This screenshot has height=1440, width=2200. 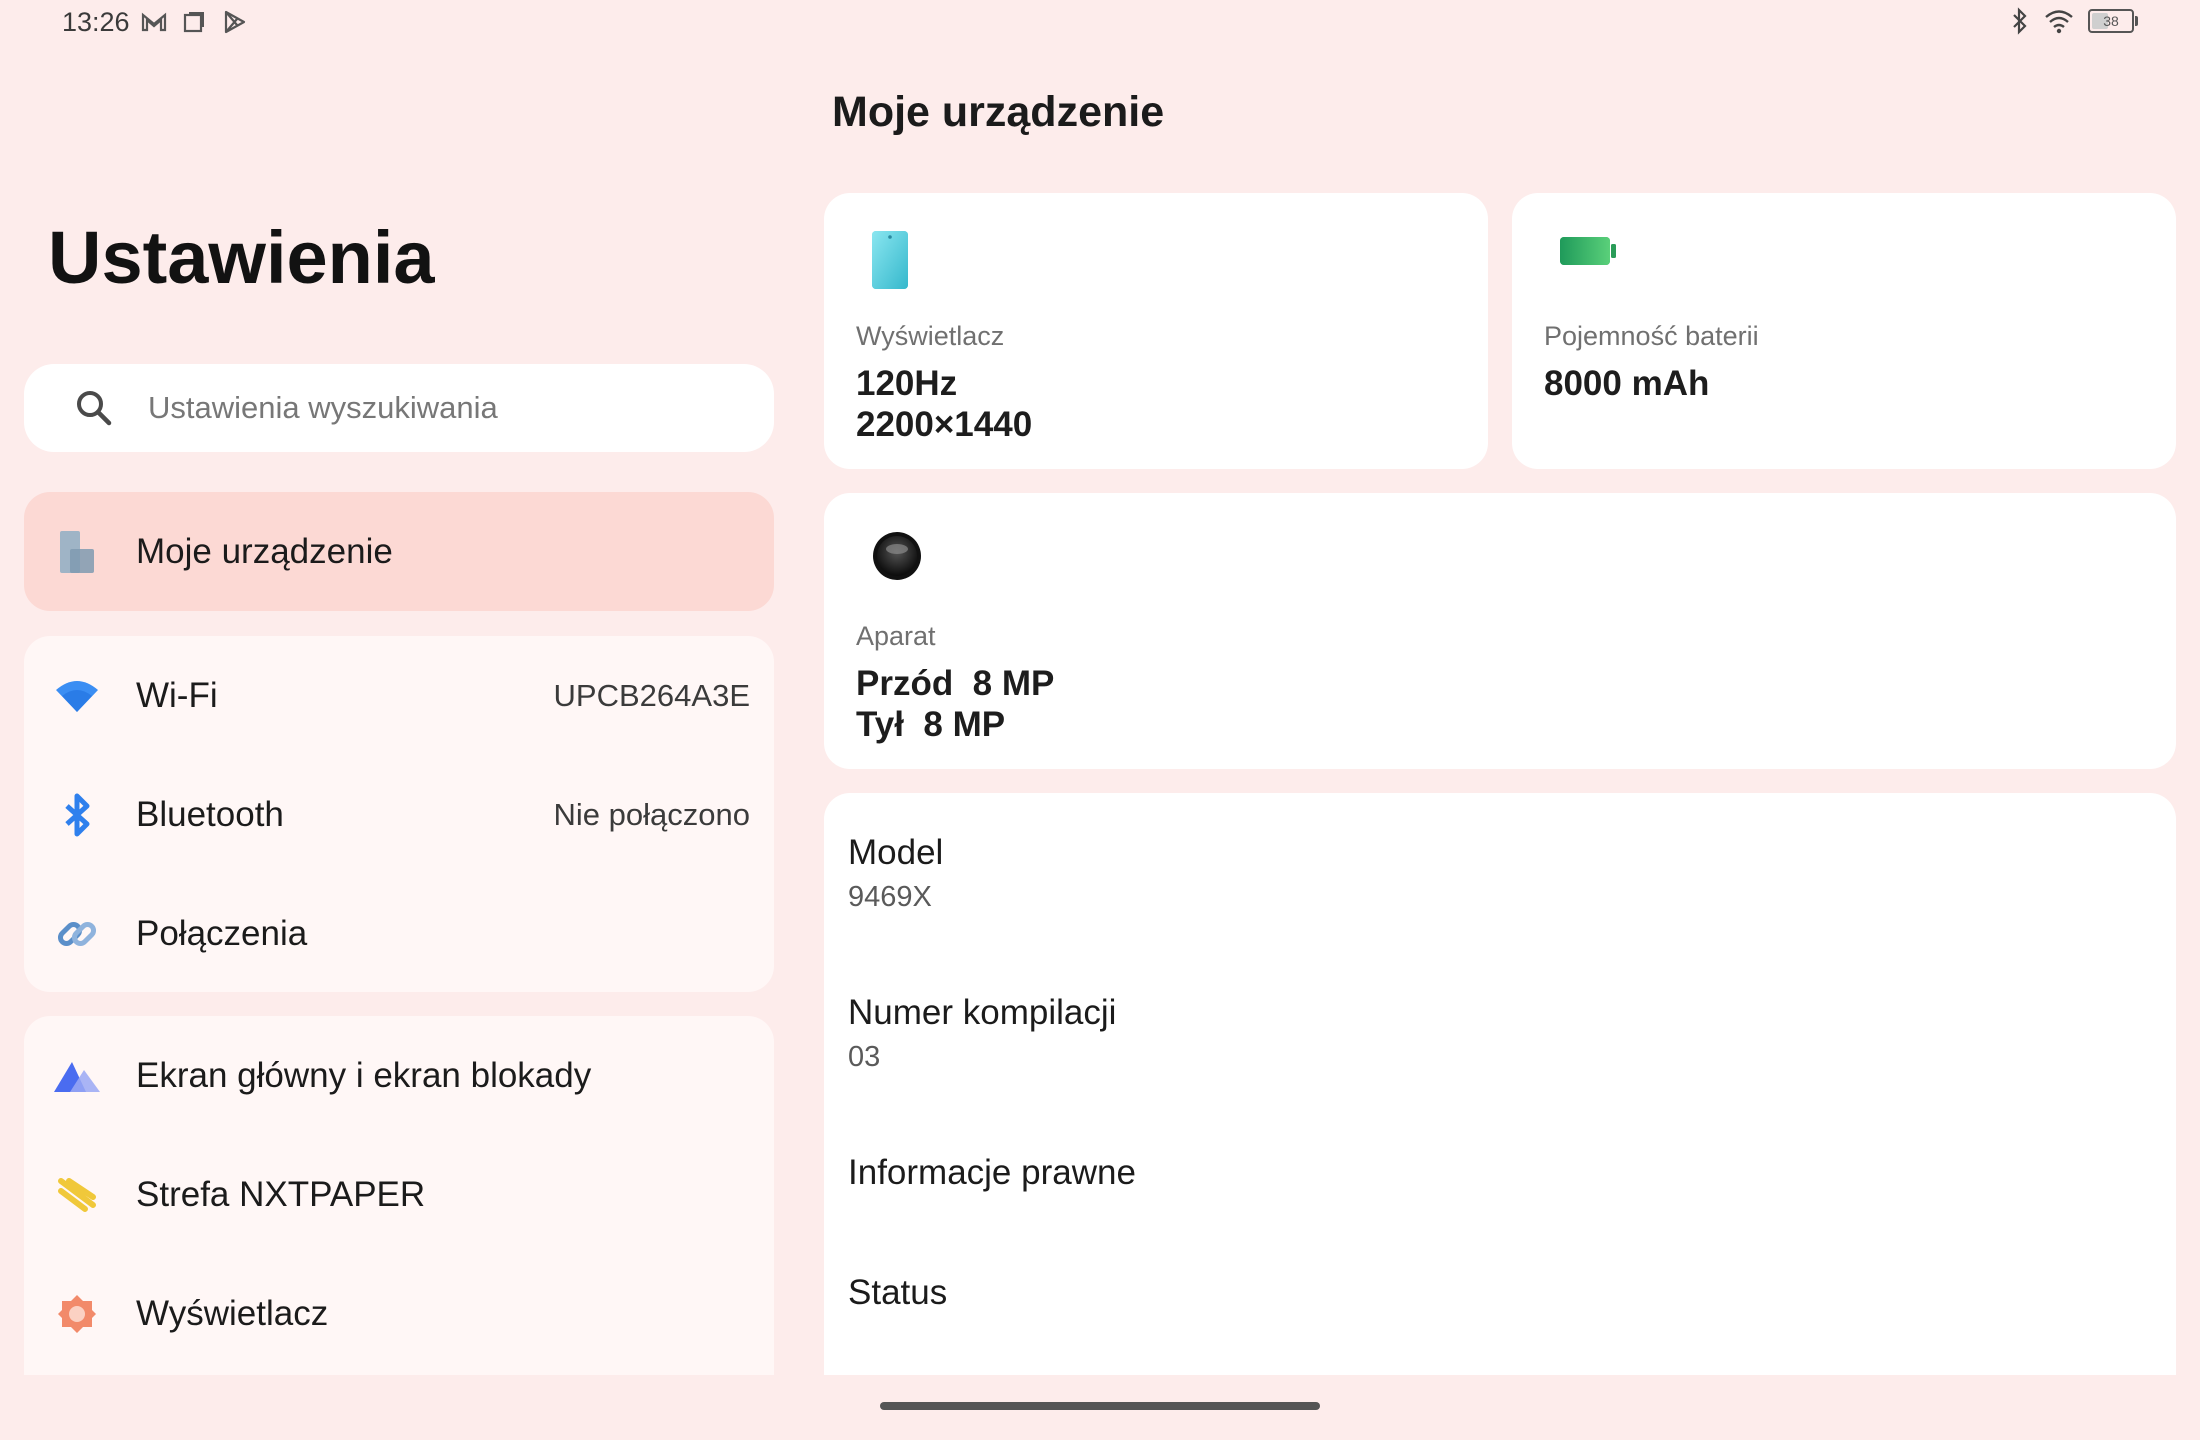 What do you see at coordinates (399, 933) in the screenshot?
I see `sidebar-item-connections: Połączenia` at bounding box center [399, 933].